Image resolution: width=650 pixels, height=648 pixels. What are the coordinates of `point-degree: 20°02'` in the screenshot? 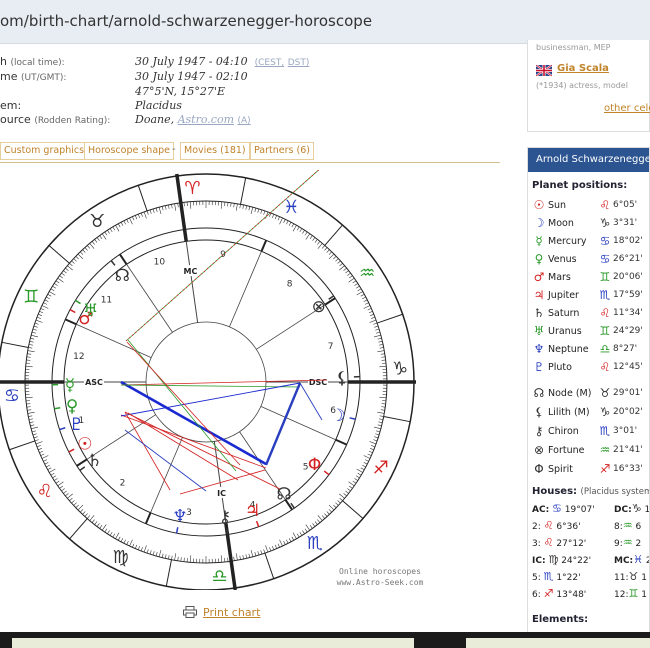 It's located at (628, 412).